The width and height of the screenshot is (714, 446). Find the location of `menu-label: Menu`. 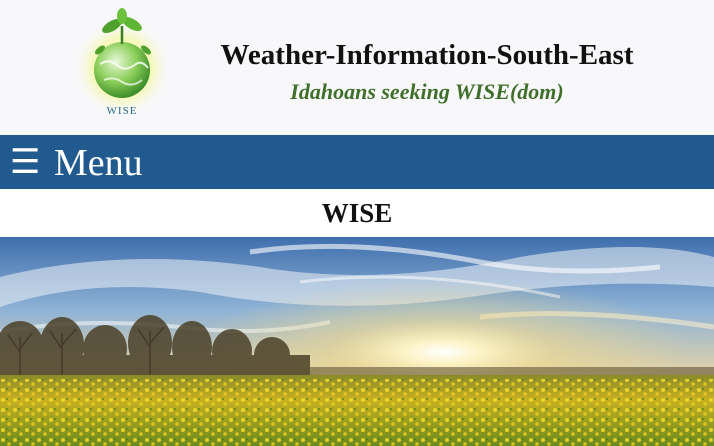

menu-label: Menu is located at coordinates (98, 163).